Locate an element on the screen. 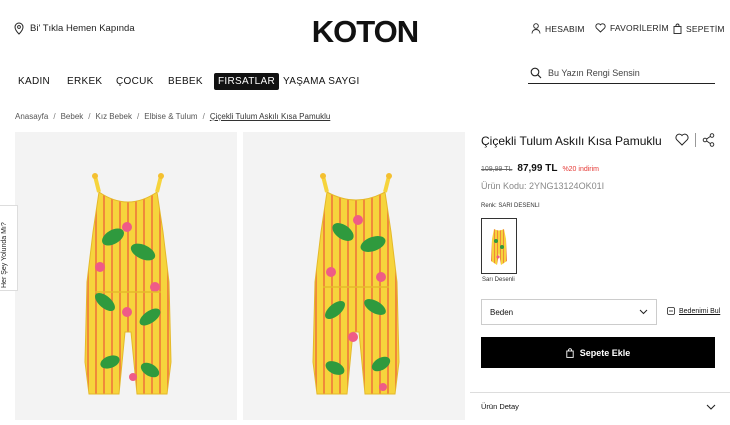 The height and width of the screenshot is (425, 730). color-swatch-sari-desenli is located at coordinates (499, 246).